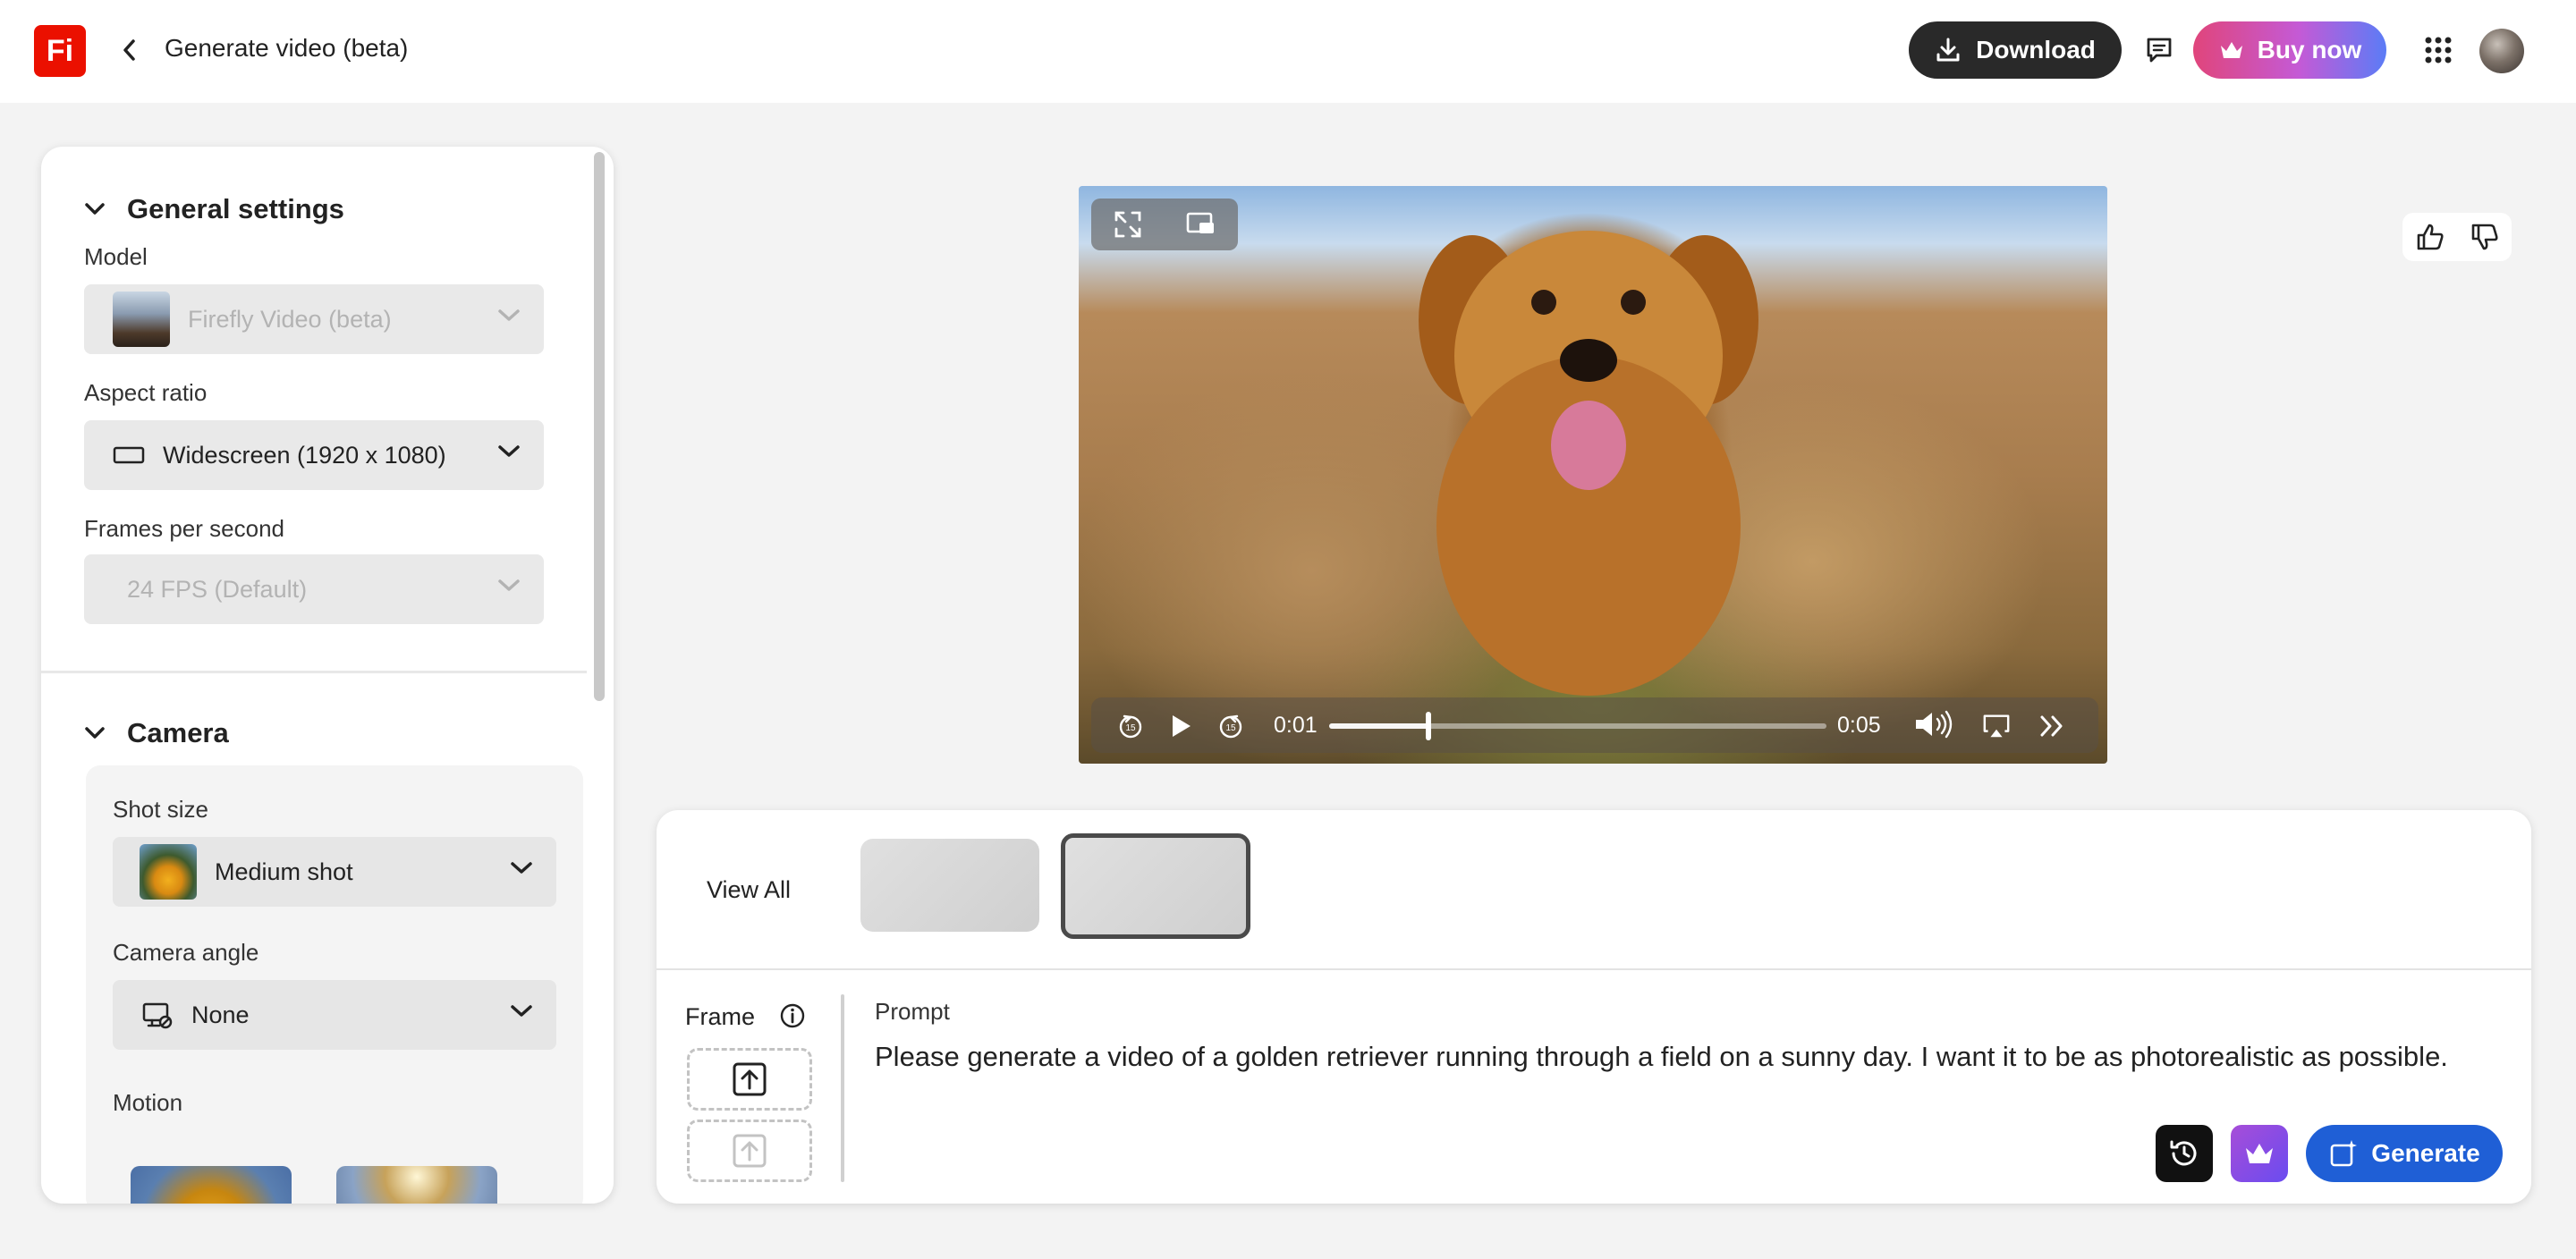 The width and height of the screenshot is (2576, 1259). What do you see at coordinates (2052, 726) in the screenshot?
I see `more-options-icon` at bounding box center [2052, 726].